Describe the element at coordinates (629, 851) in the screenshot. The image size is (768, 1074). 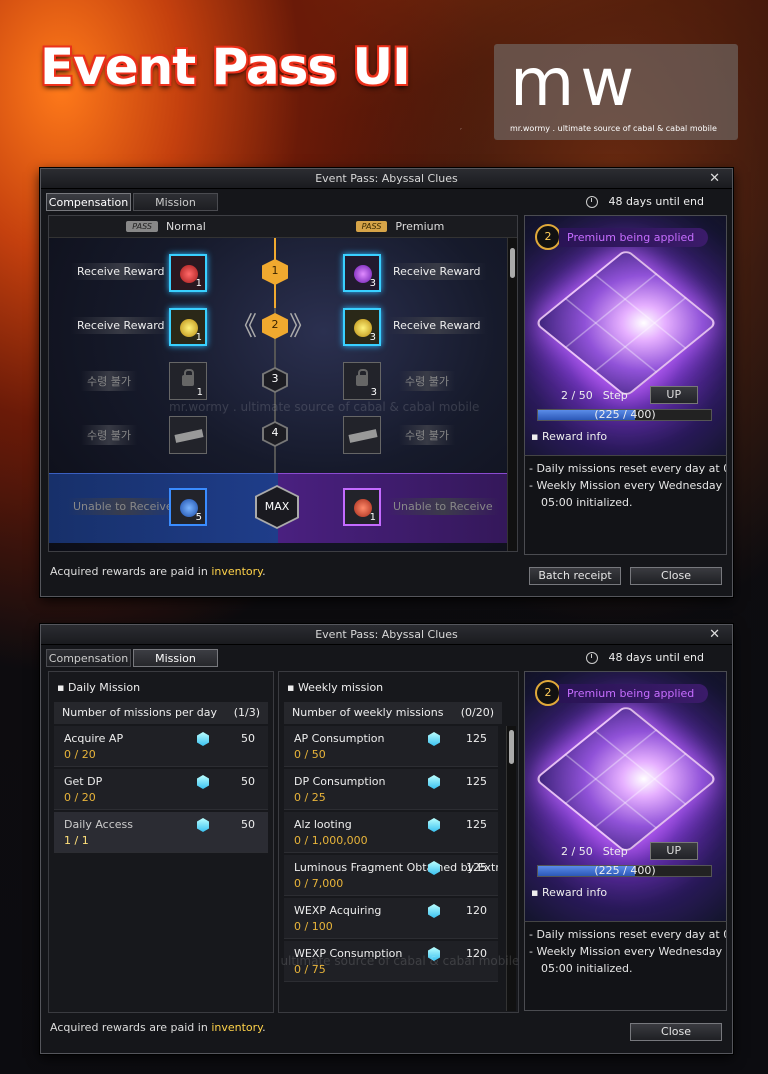
I see `step-row: 2 / 50 Step UP` at that location.